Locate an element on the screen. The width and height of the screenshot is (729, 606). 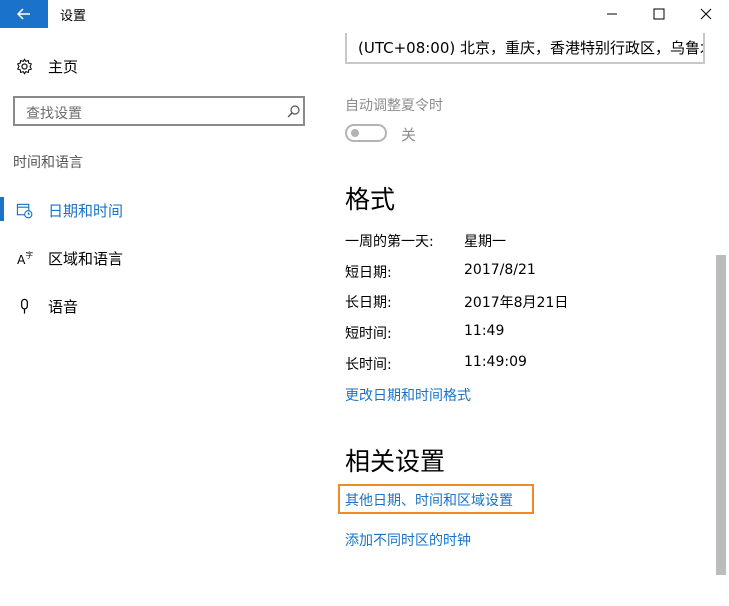
sidebar-item-region-language: A 字 区域和语言 is located at coordinates (69, 258).